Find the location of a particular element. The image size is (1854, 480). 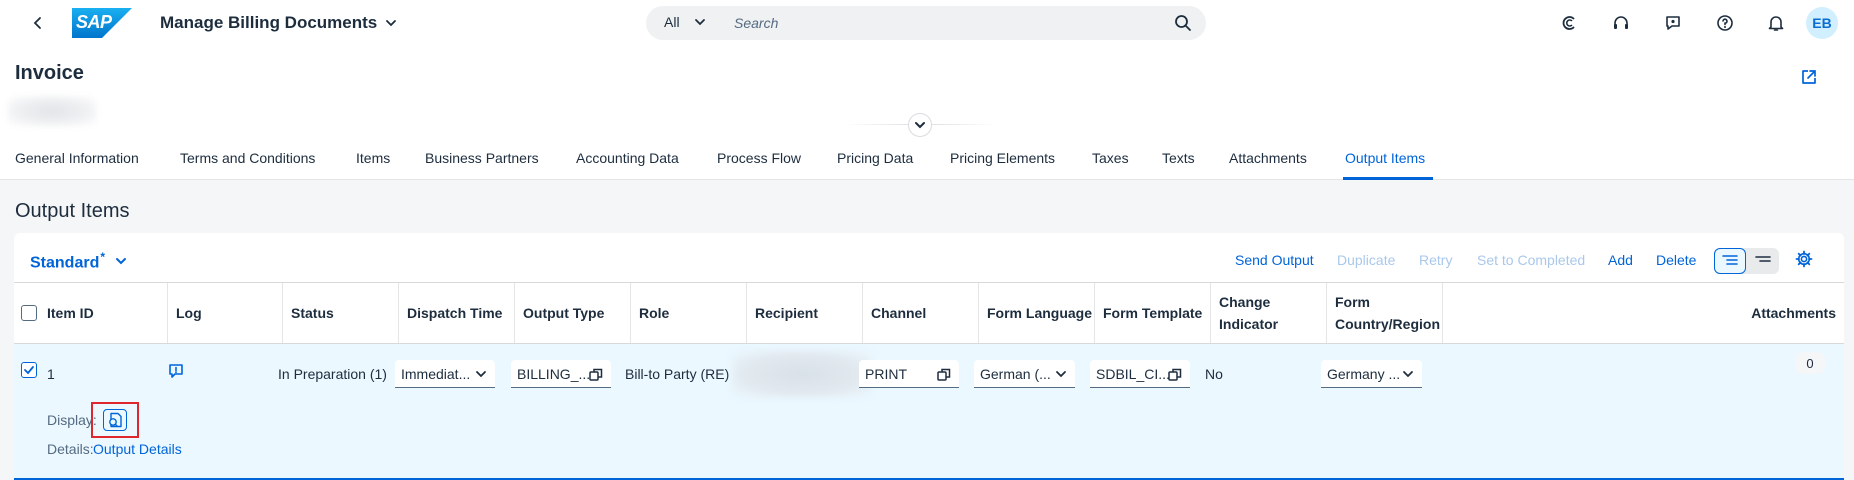

details-view-icon is located at coordinates (1730, 260).